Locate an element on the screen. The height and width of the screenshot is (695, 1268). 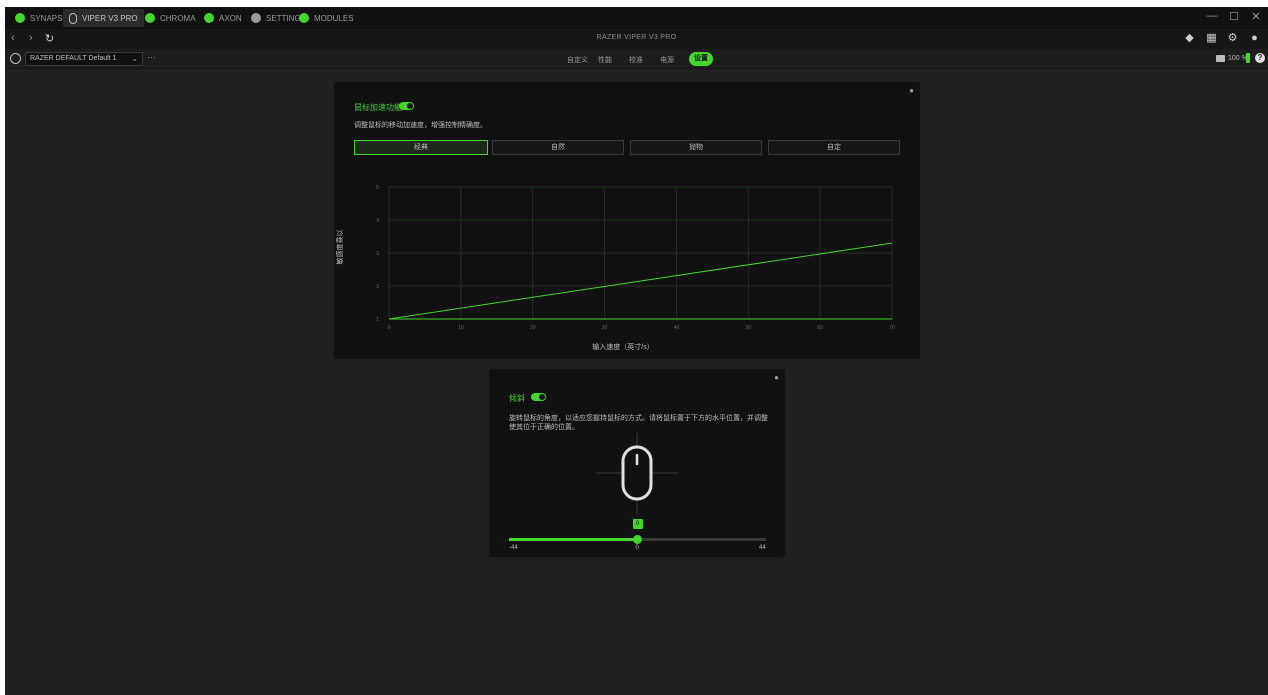
minimize-button: — is located at coordinates (1212, 16).